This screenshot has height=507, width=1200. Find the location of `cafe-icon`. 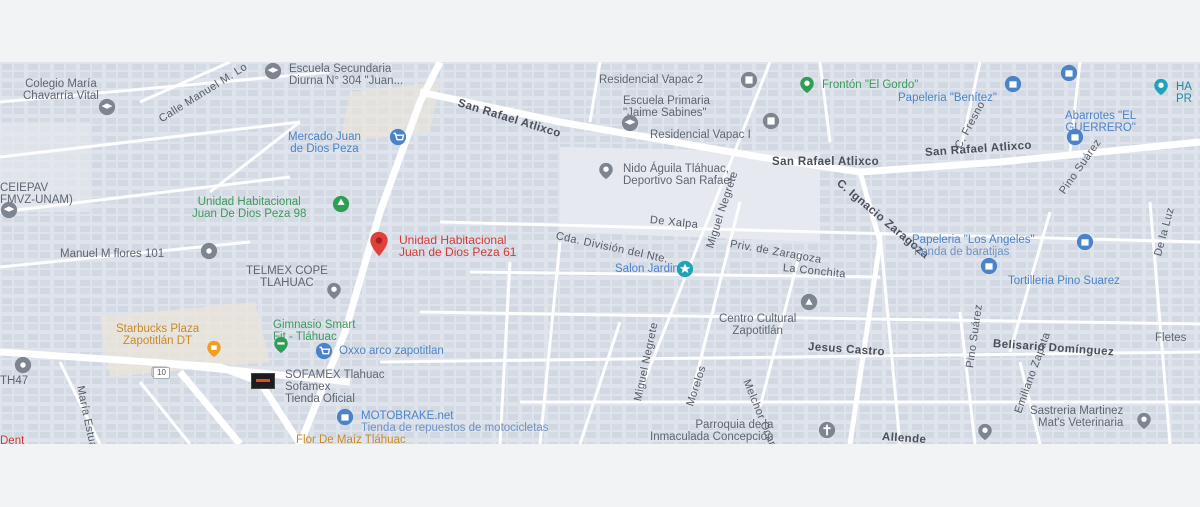

cafe-icon is located at coordinates (214, 349).